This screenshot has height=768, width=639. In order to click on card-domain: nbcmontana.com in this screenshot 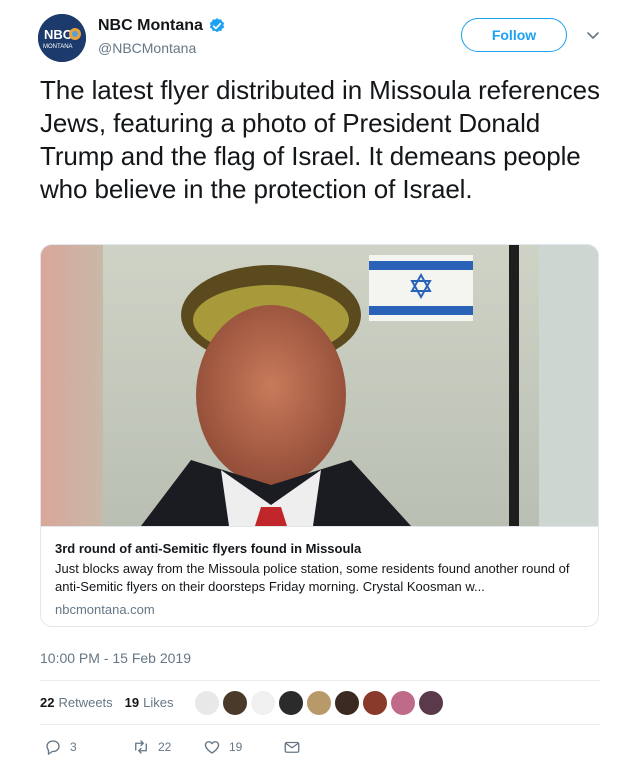, I will do `click(105, 609)`.